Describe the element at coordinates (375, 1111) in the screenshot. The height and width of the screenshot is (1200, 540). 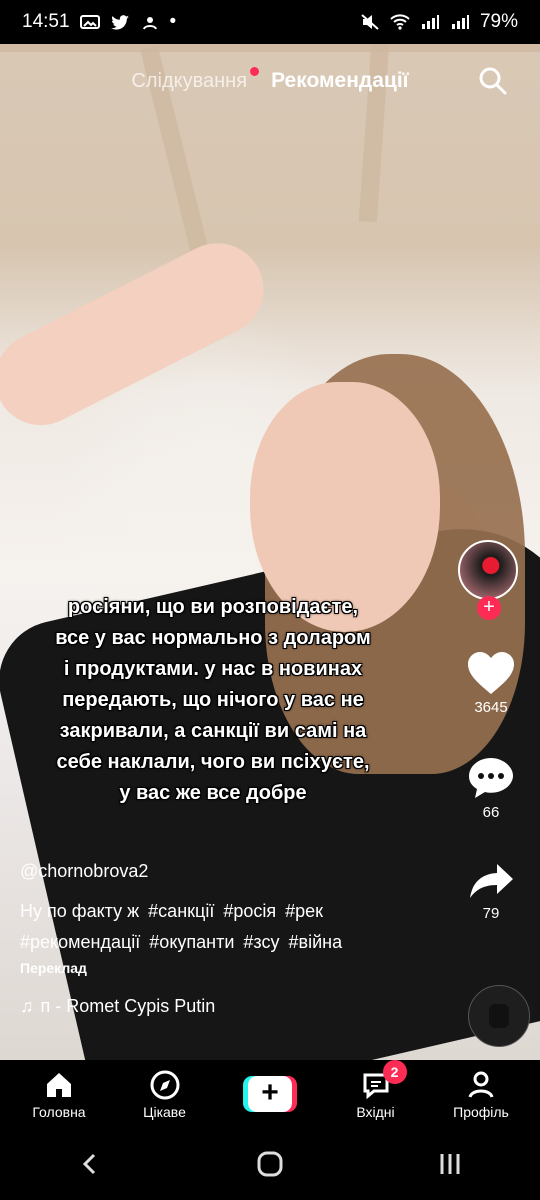
I see `nav-inbox-label: Вхідні` at that location.